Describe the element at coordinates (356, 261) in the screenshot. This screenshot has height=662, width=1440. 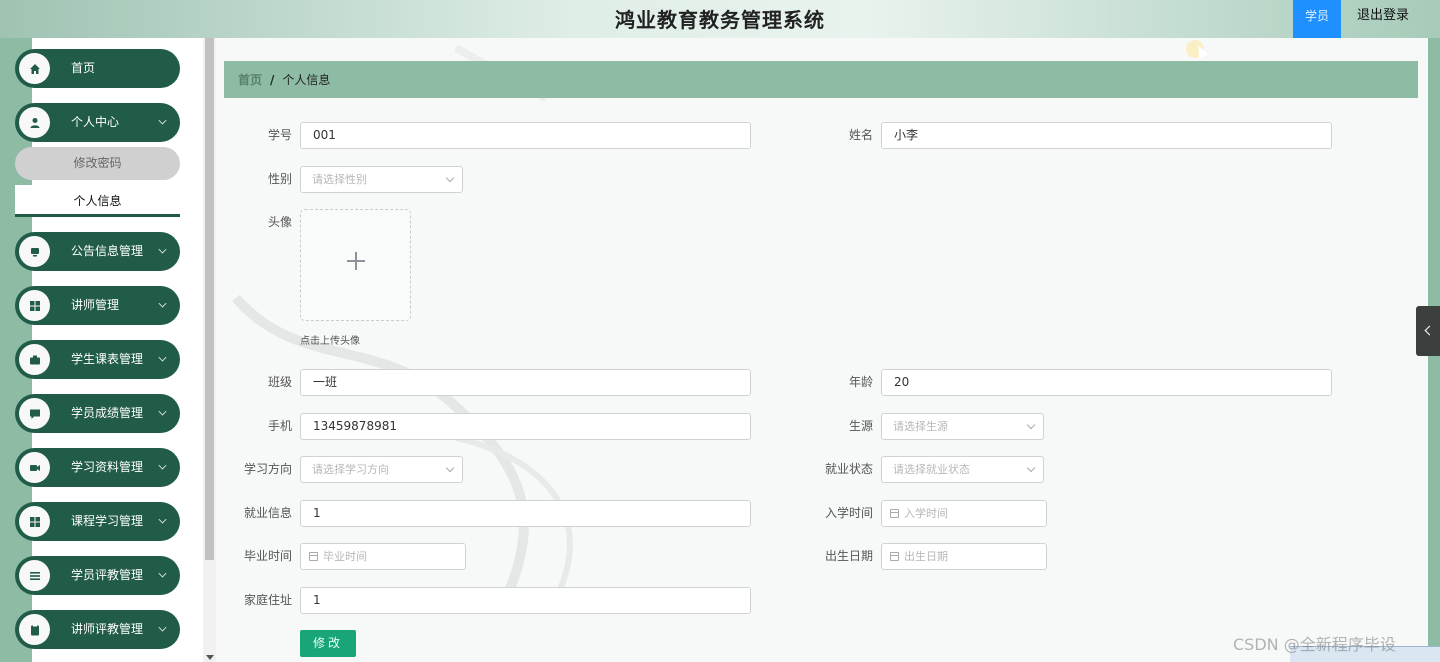
I see `plus-icon-vertical` at that location.